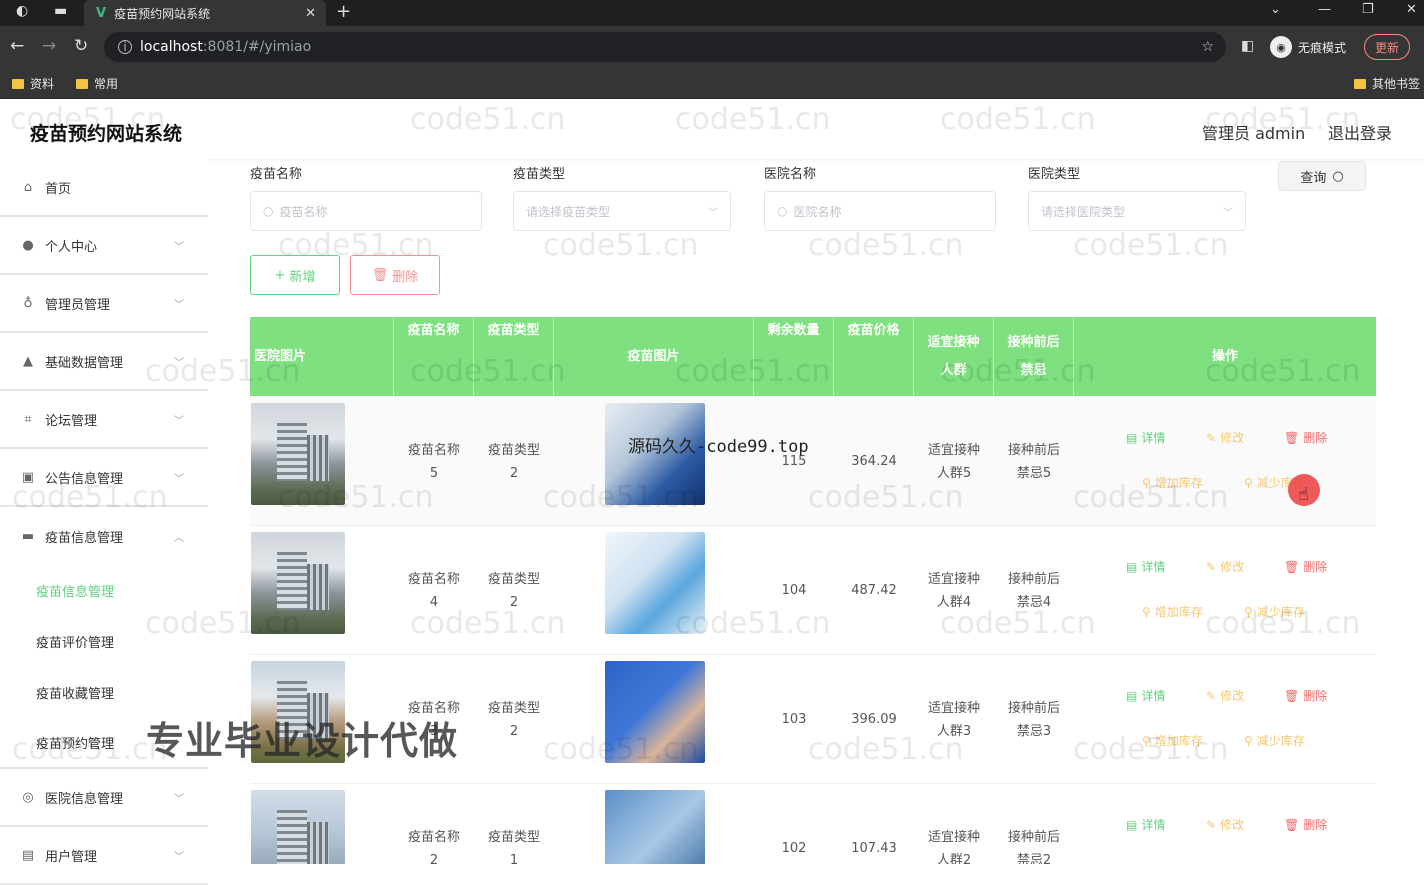 This screenshot has height=885, width=1424. I want to click on browser-tab-active: V 疫苗预约网站系统 ✕, so click(205, 13).